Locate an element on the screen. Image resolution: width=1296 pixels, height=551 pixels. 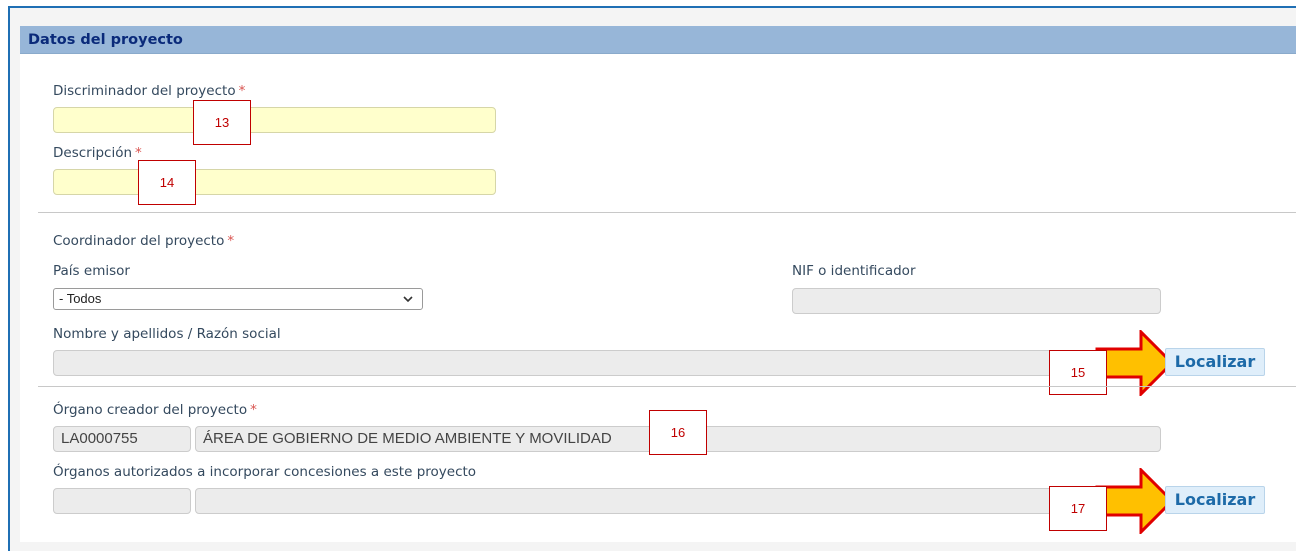
name-input is located at coordinates (607, 363).